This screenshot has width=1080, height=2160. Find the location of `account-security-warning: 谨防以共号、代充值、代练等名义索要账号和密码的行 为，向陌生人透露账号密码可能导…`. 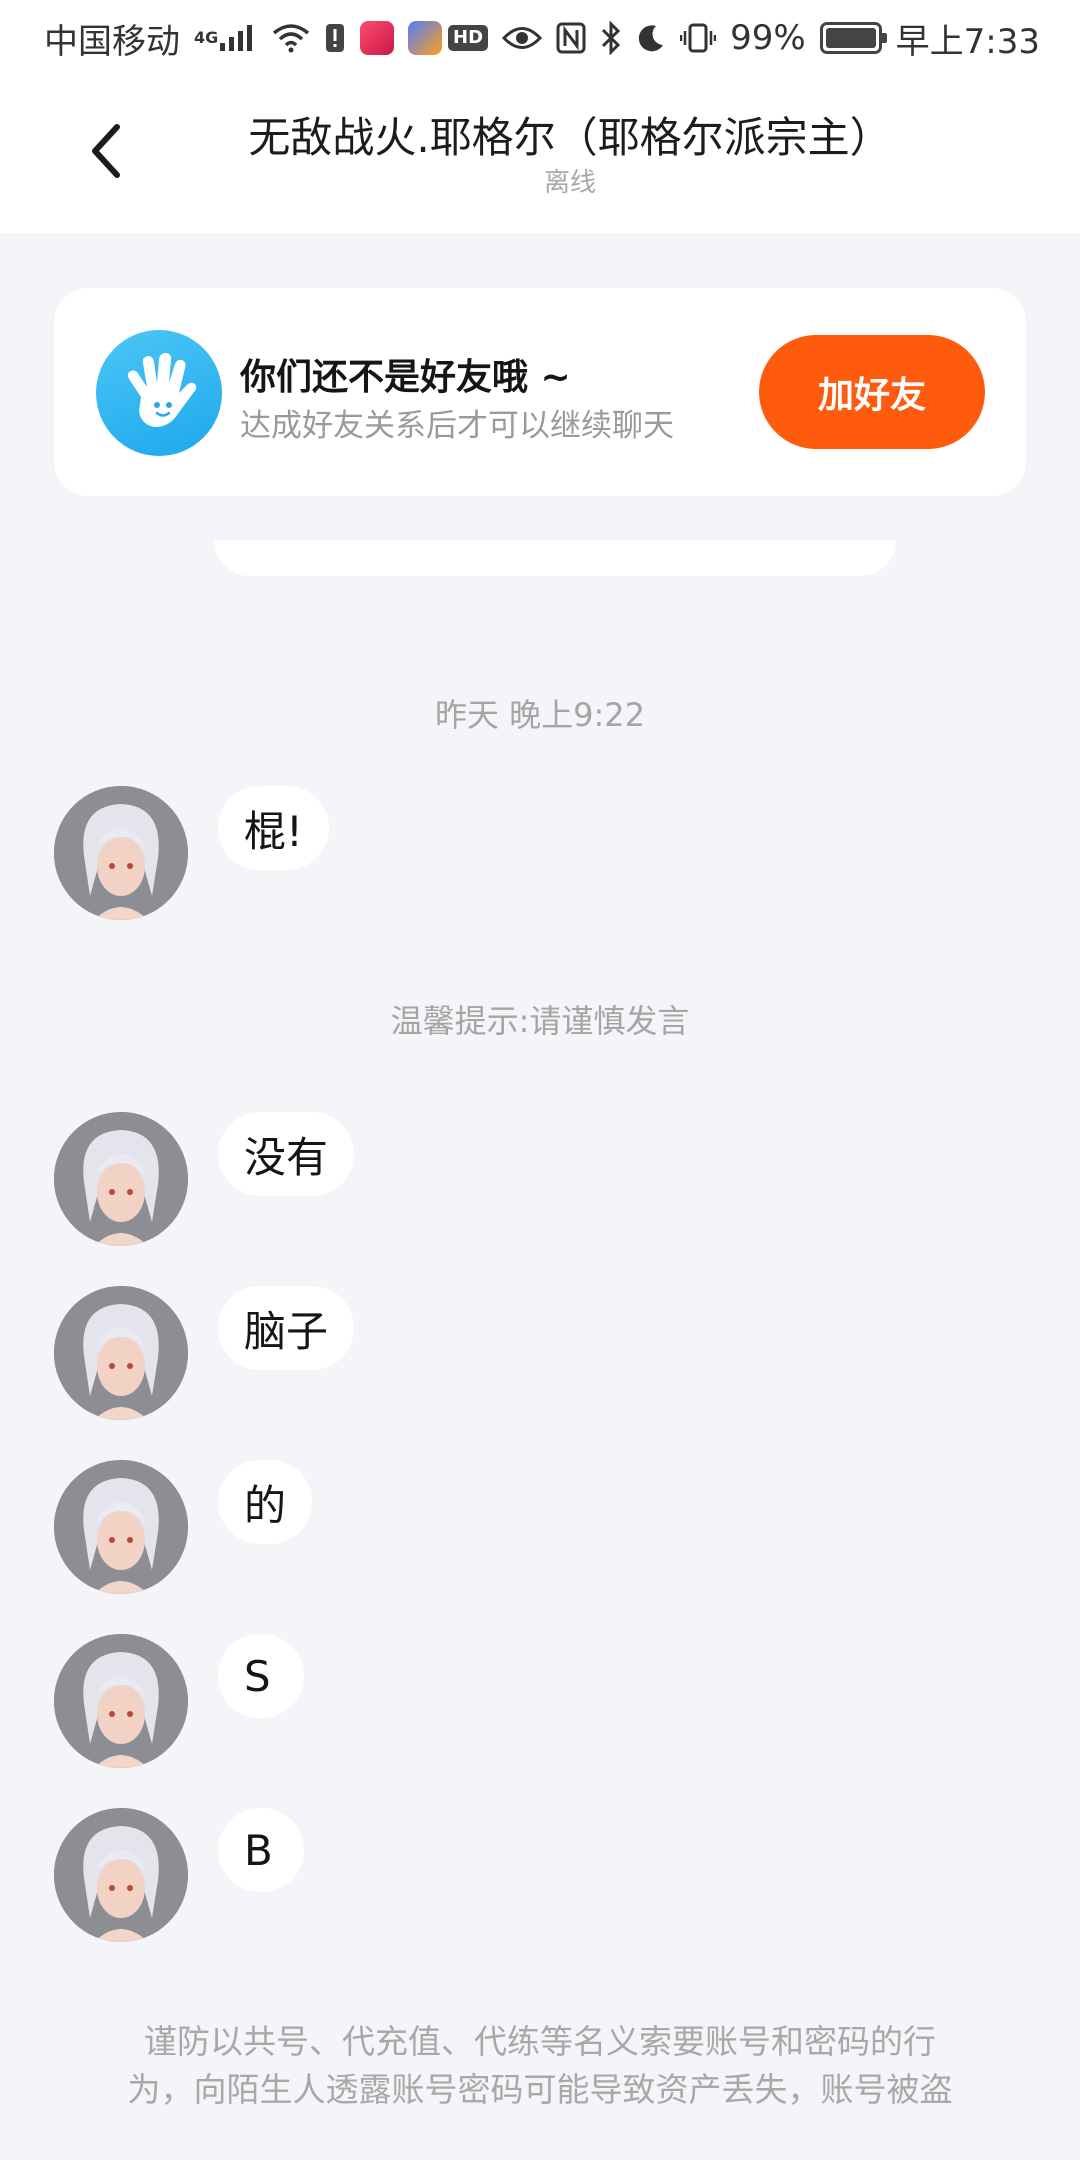

account-security-warning: 谨防以共号、代充值、代练等名义索要账号和密码的行 为，向陌生人透露账号密码可能导… is located at coordinates (540, 2066).